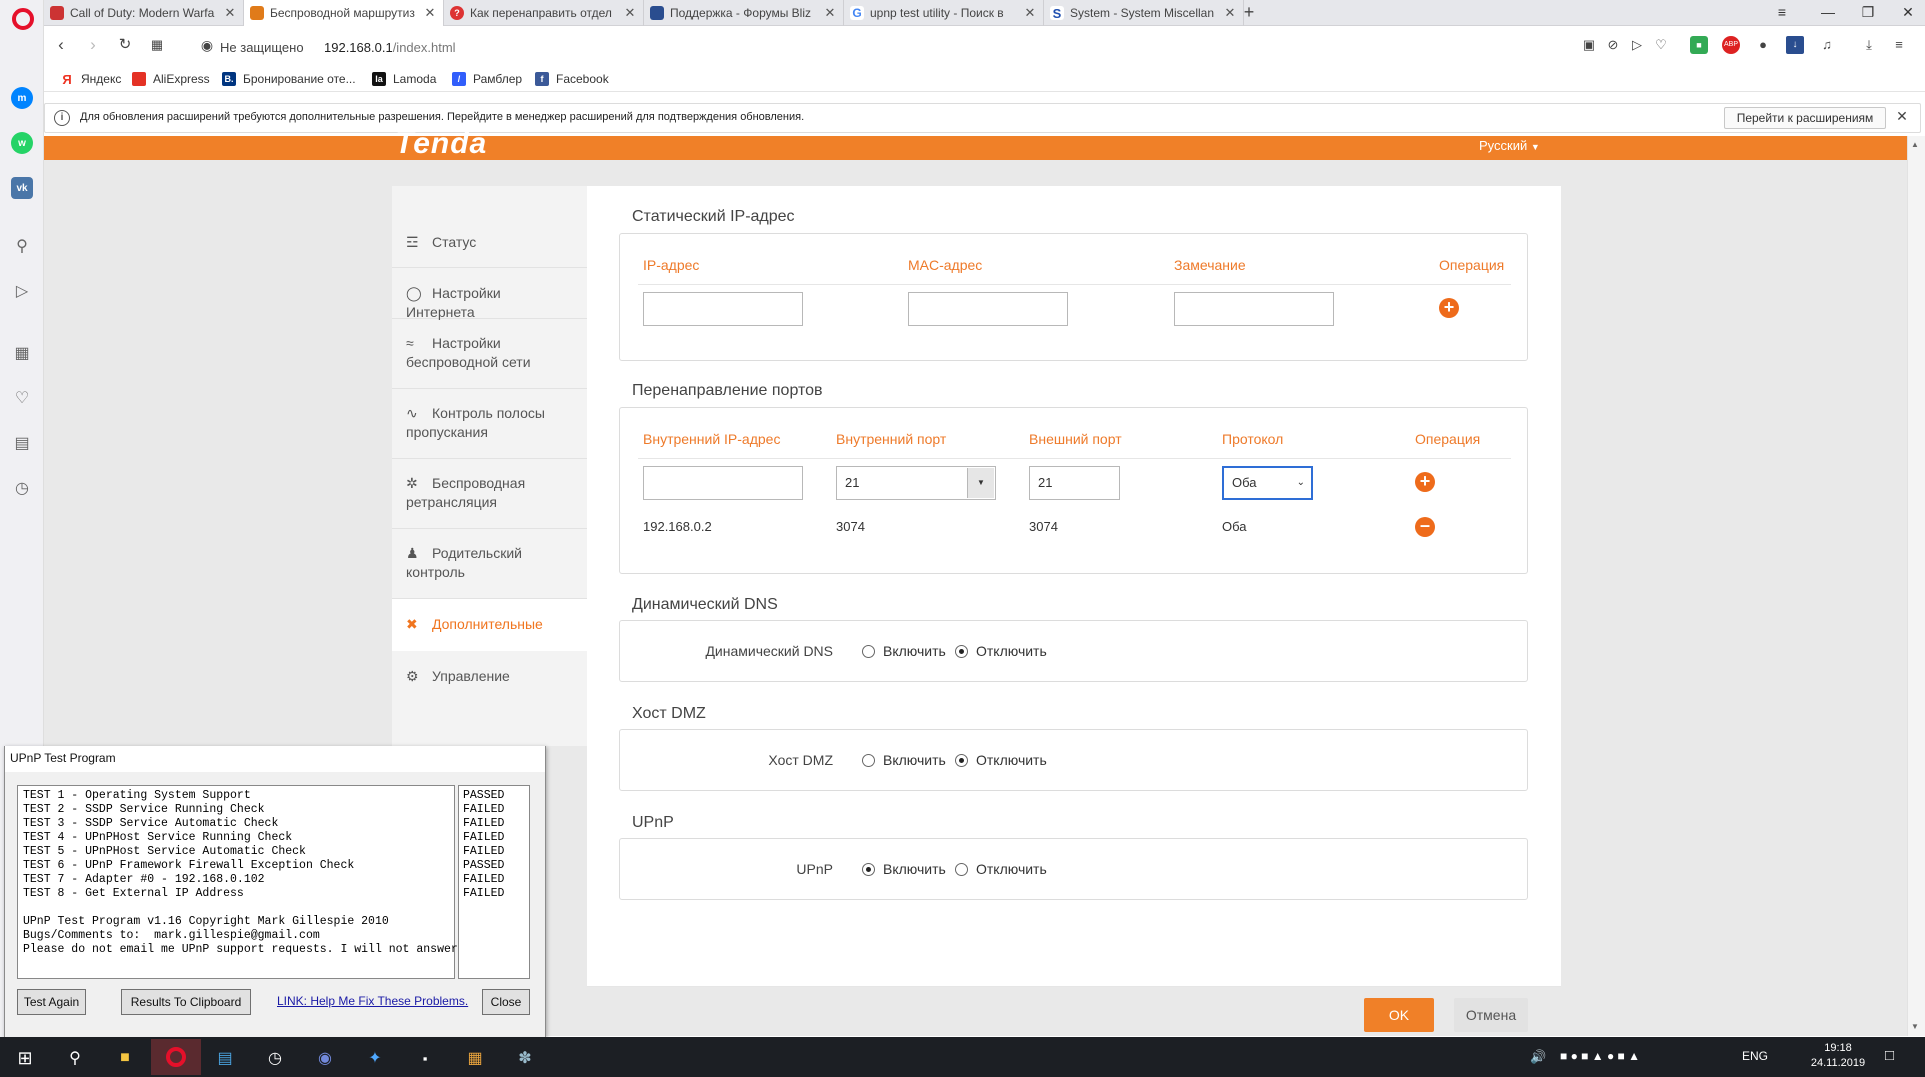 This screenshot has height=1077, width=1925. I want to click on scroll-up-icon: ▲, so click(1915, 144).